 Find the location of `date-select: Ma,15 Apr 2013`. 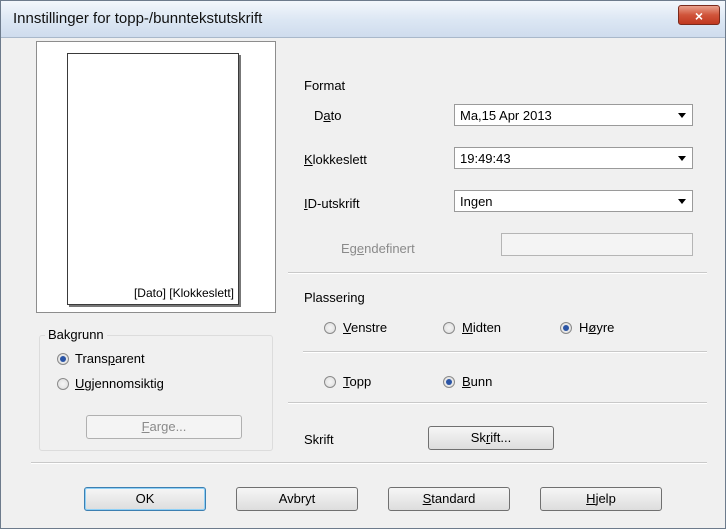

date-select: Ma,15 Apr 2013 is located at coordinates (573, 115).